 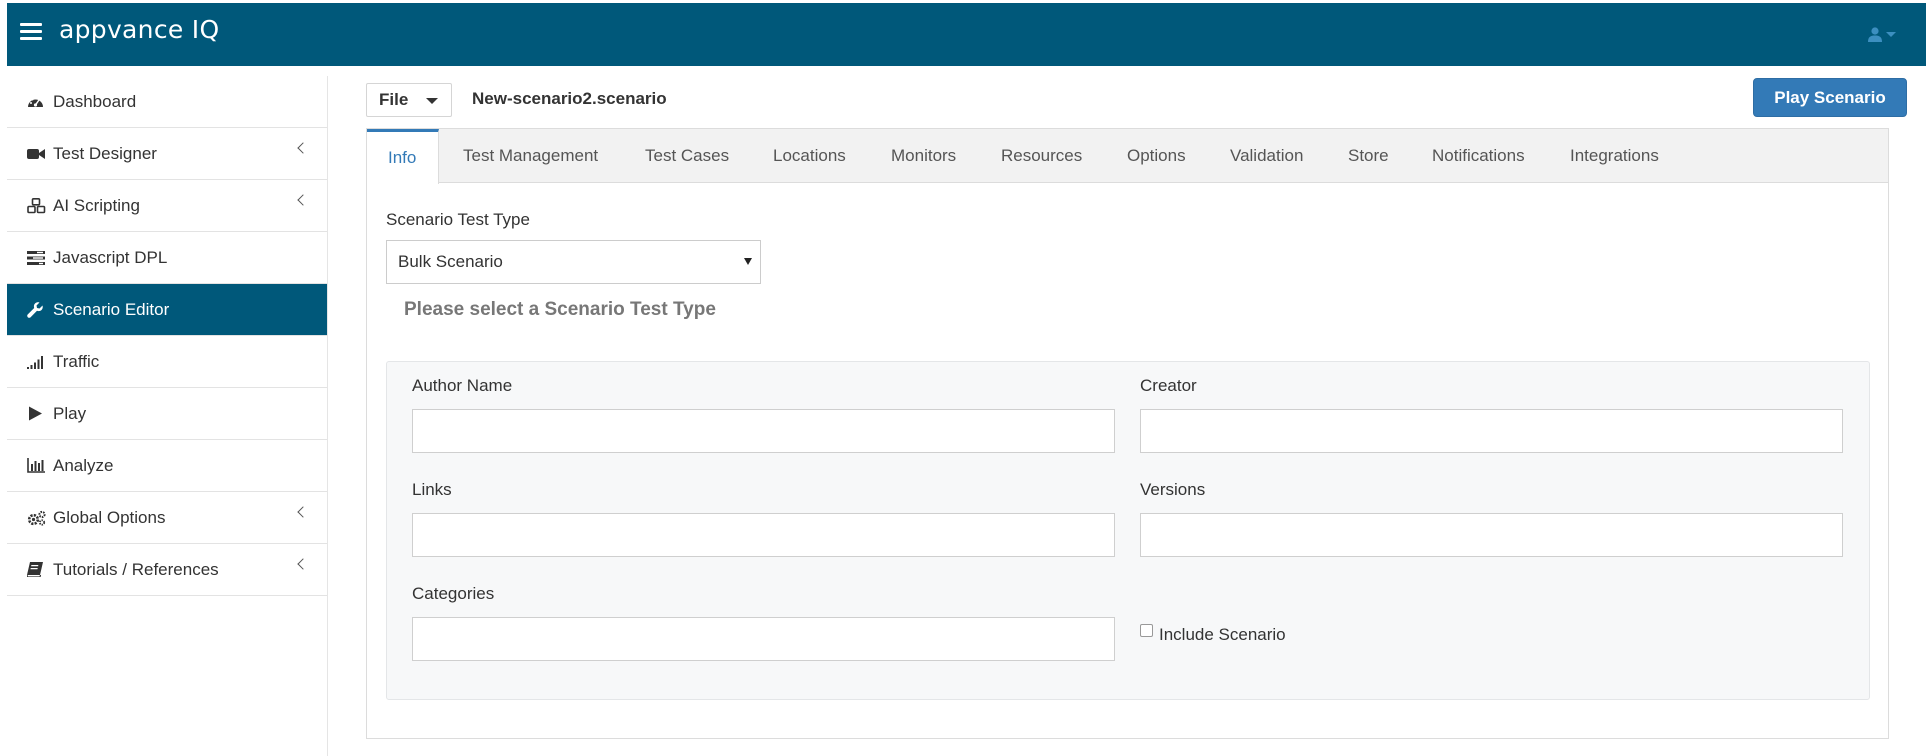 I want to click on sidebar-item-scenario-editor: Scenario Editor, so click(x=167, y=310).